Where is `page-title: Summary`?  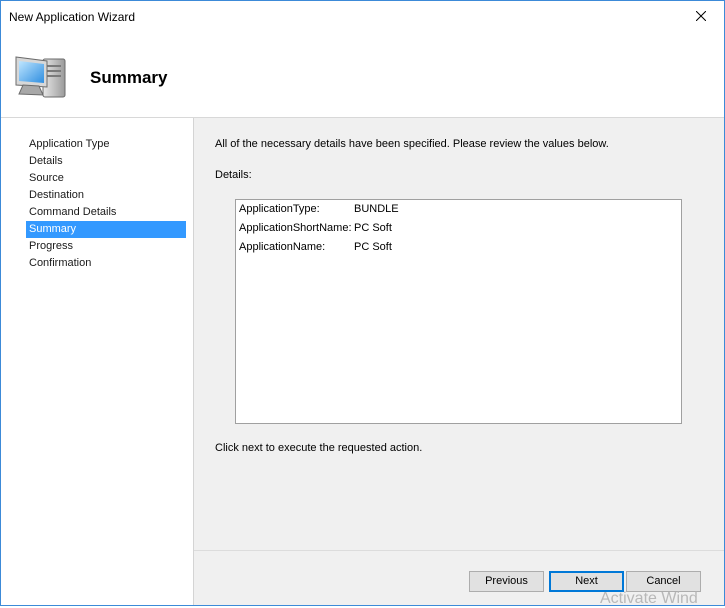 page-title: Summary is located at coordinates (129, 77).